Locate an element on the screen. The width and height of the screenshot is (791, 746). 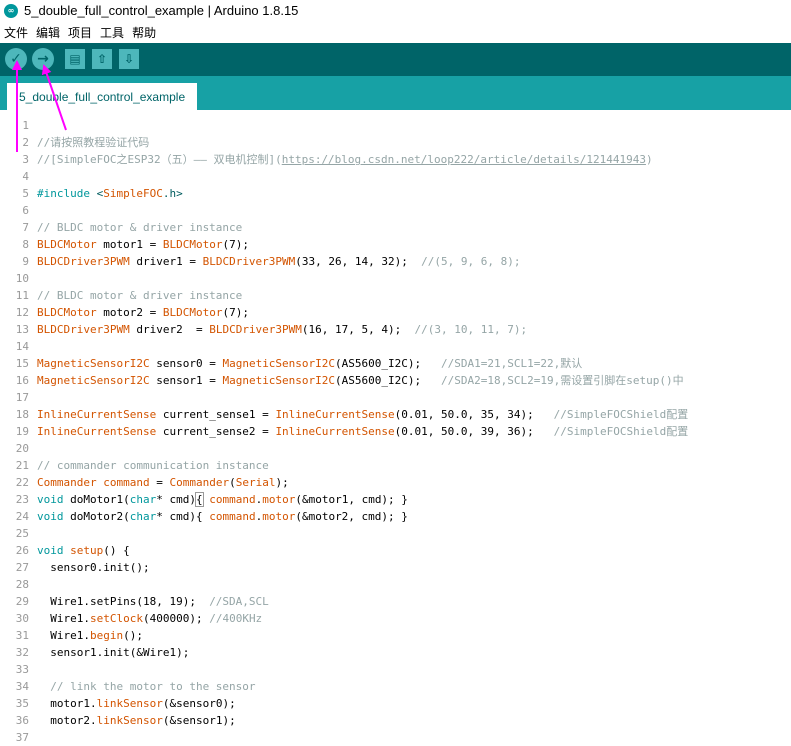
code-token: (AS5600_I2C); is located at coordinates (388, 380).